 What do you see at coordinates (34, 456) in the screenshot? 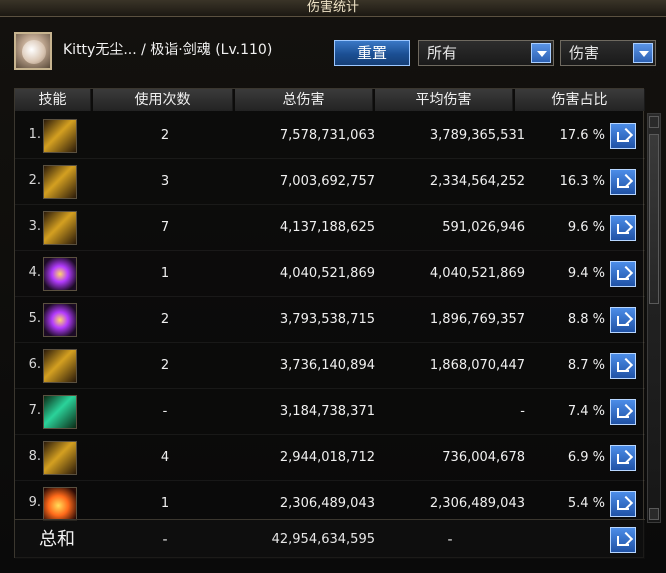
I see `row-index: 8.` at bounding box center [34, 456].